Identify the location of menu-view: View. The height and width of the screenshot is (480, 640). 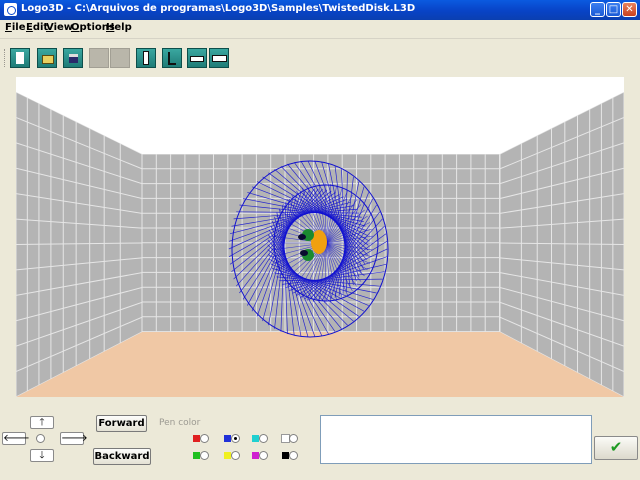
(59, 27).